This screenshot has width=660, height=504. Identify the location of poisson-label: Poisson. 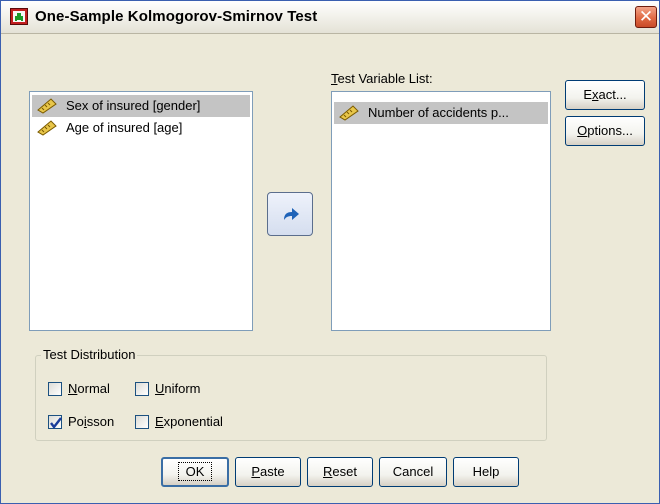
(91, 421).